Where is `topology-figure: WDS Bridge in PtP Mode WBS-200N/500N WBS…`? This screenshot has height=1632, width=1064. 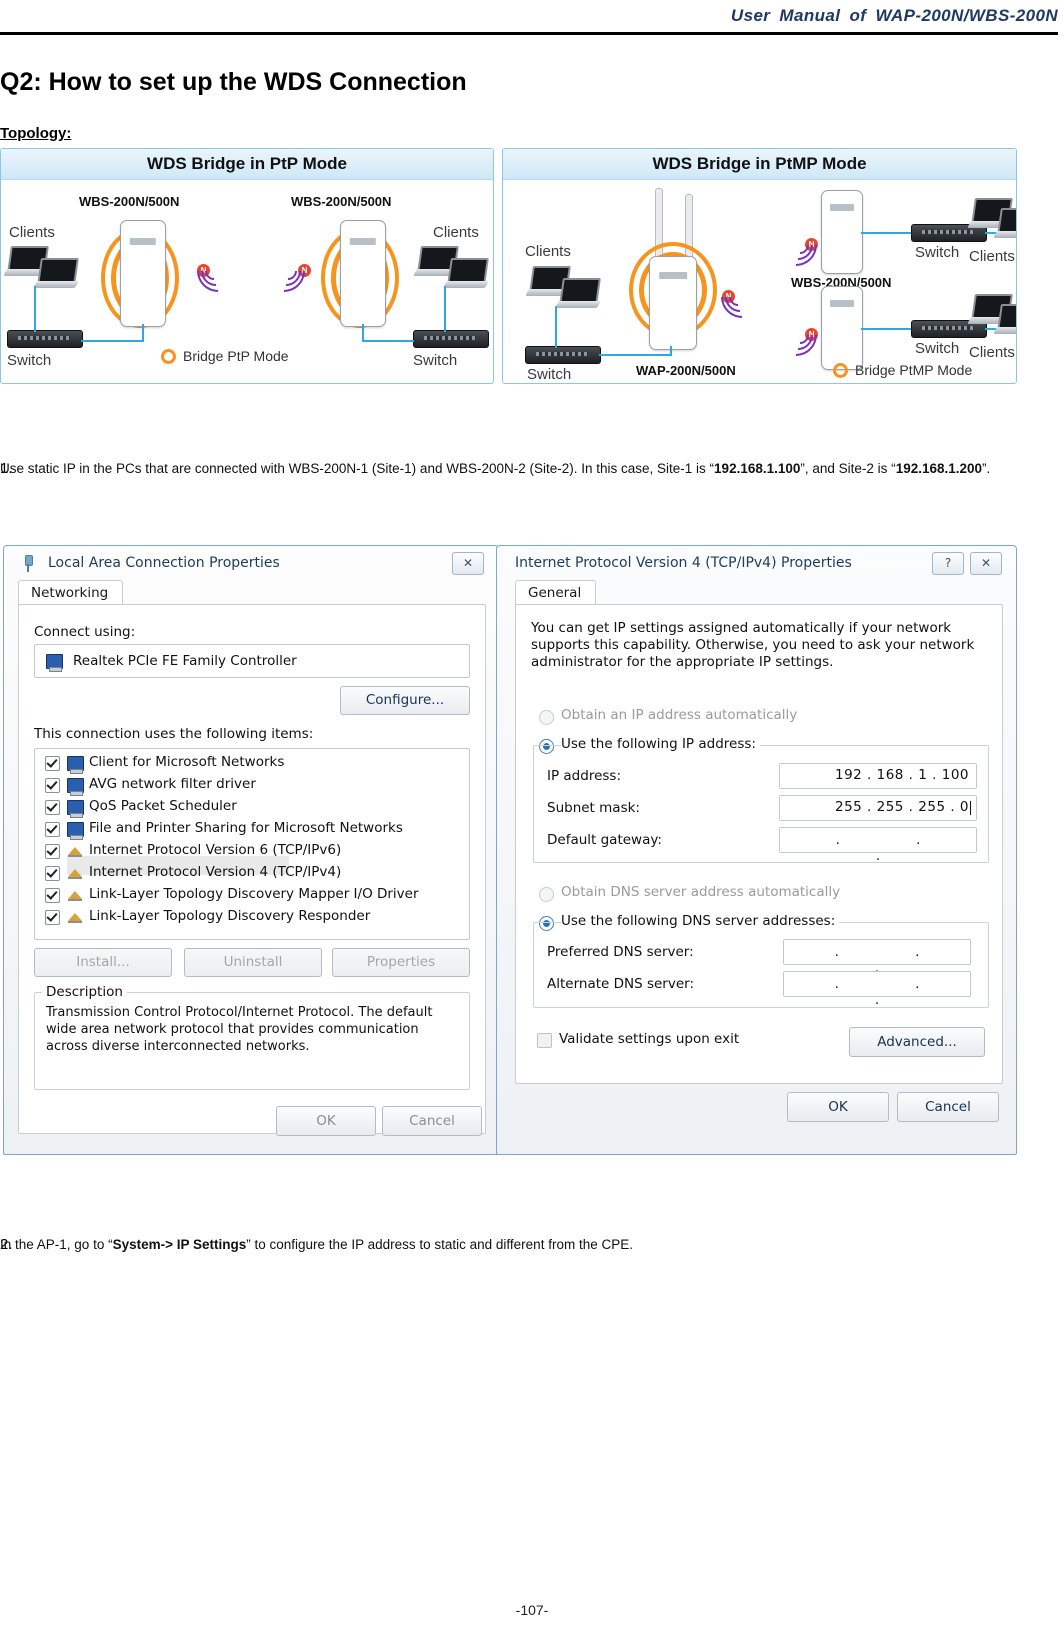 topology-figure: WDS Bridge in PtP Mode WBS-200N/500N WBS… is located at coordinates (508, 266).